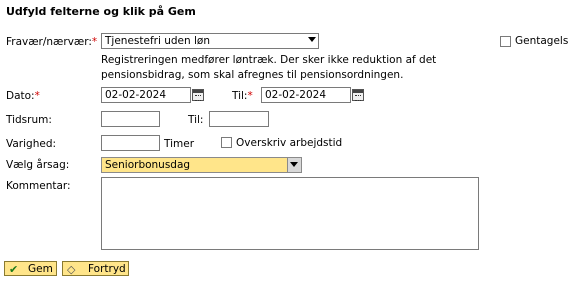 The height and width of the screenshot is (294, 569). I want to click on cancel-button-label: Fortryd, so click(107, 269).